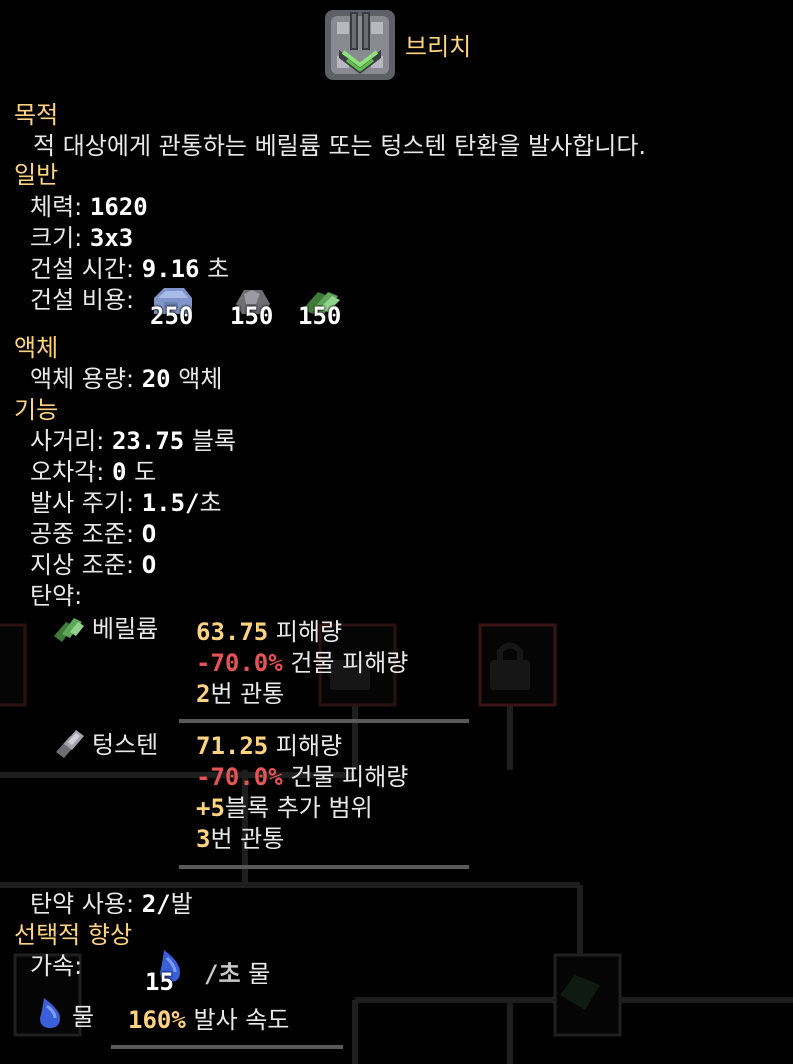 Image resolution: width=793 pixels, height=1064 pixels. What do you see at coordinates (67, 441) in the screenshot?
I see `range-label: 사거리:` at bounding box center [67, 441].